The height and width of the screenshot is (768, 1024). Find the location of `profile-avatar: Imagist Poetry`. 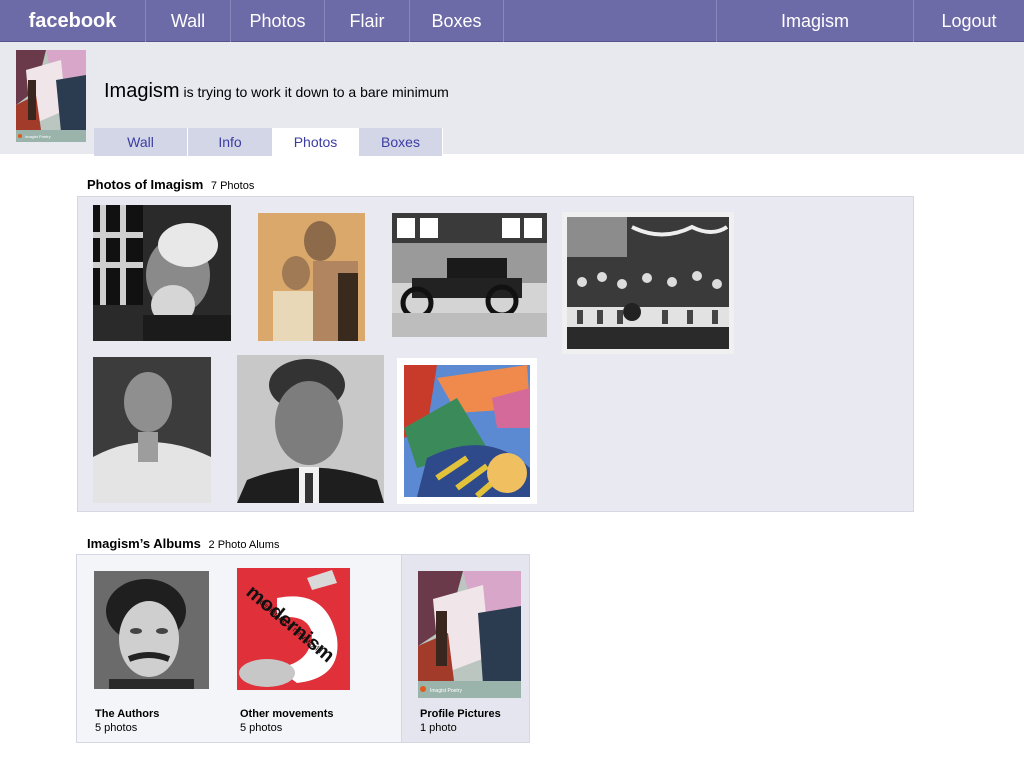

profile-avatar: Imagist Poetry is located at coordinates (51, 96).